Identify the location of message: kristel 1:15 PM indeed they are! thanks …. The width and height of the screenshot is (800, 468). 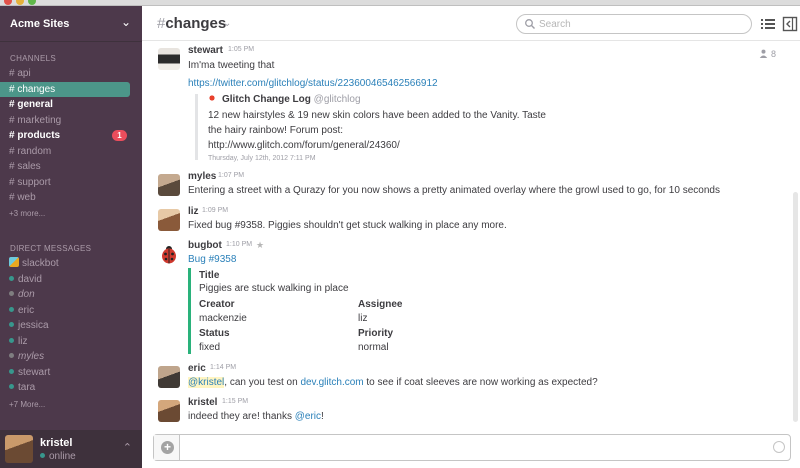
(467, 411).